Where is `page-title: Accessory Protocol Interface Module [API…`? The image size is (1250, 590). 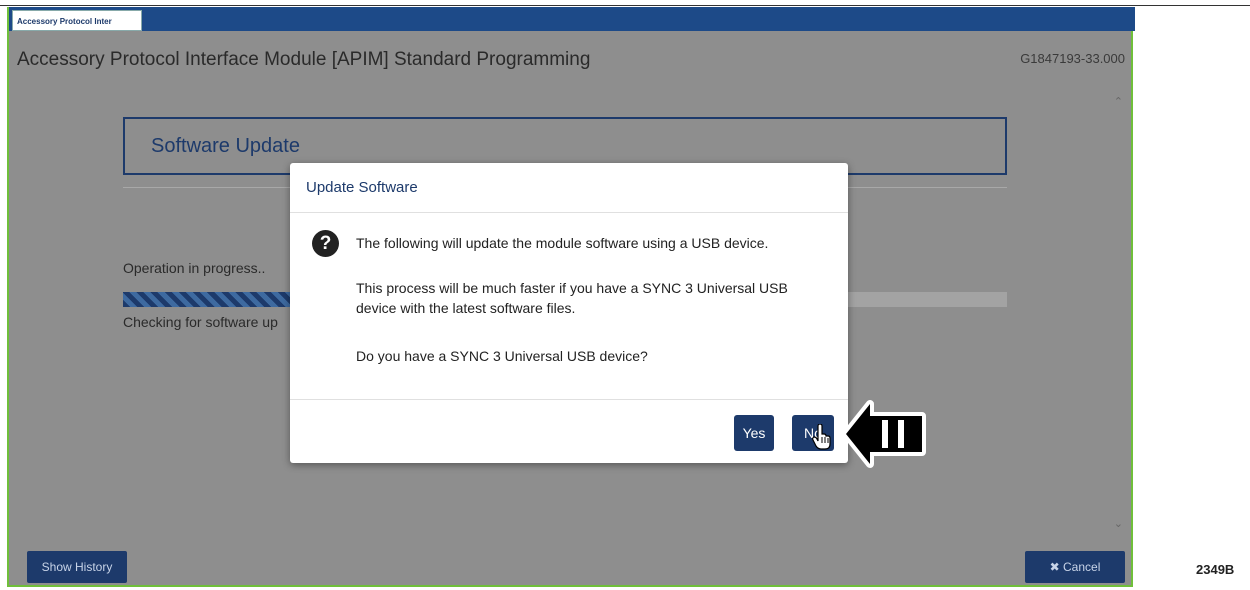
page-title: Accessory Protocol Interface Module [API… is located at coordinates (304, 59).